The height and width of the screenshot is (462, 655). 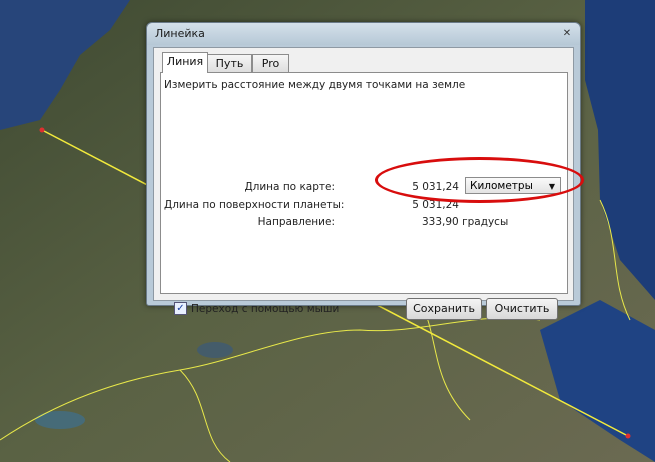 I want to click on heading-label: Направление:, so click(x=296, y=222).